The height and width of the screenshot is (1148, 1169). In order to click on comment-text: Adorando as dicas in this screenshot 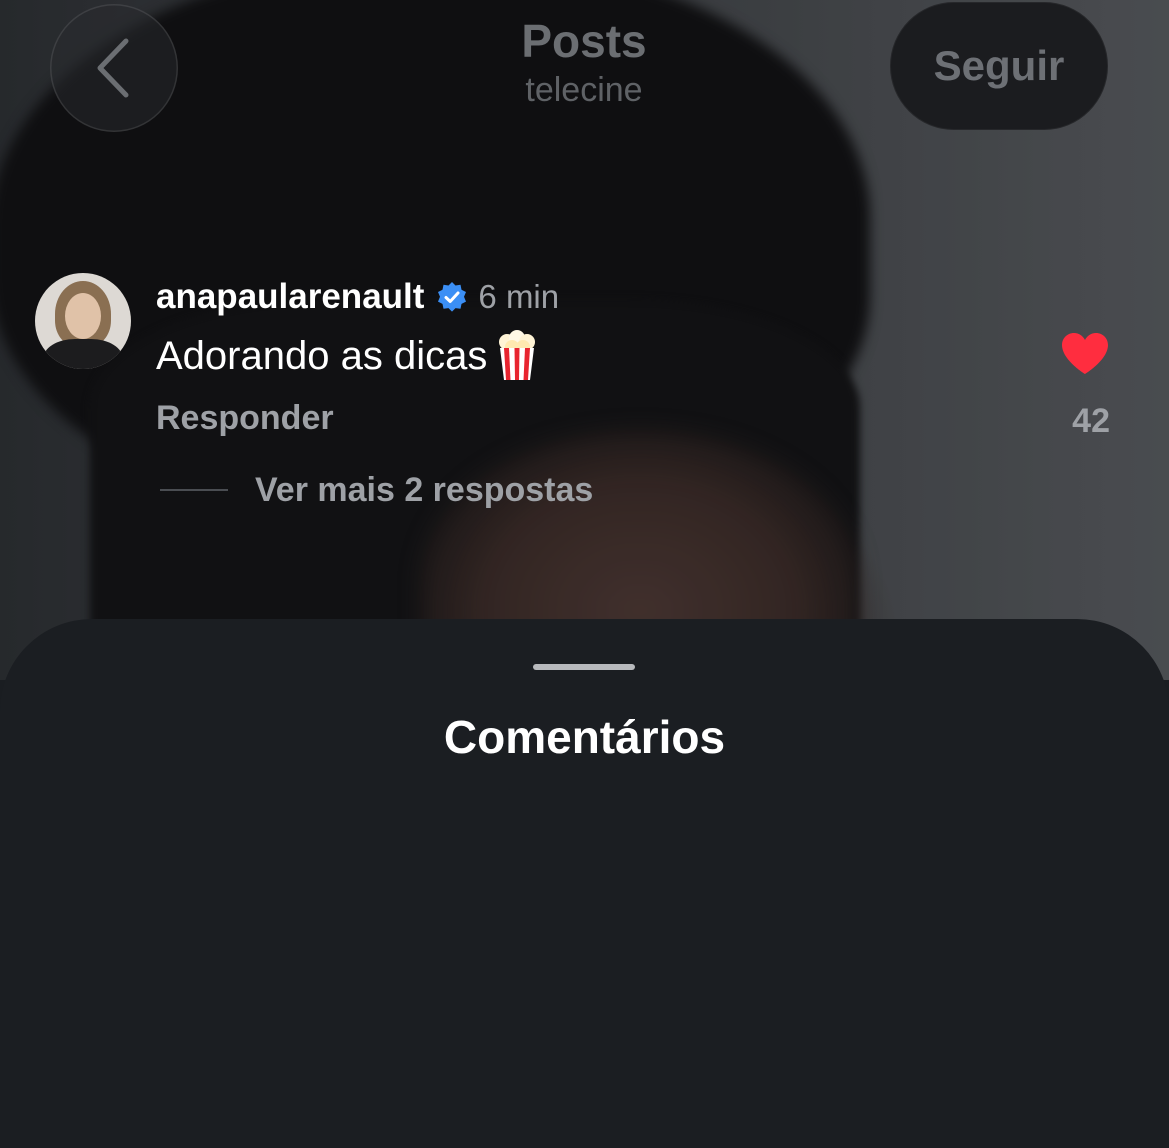, I will do `click(322, 356)`.